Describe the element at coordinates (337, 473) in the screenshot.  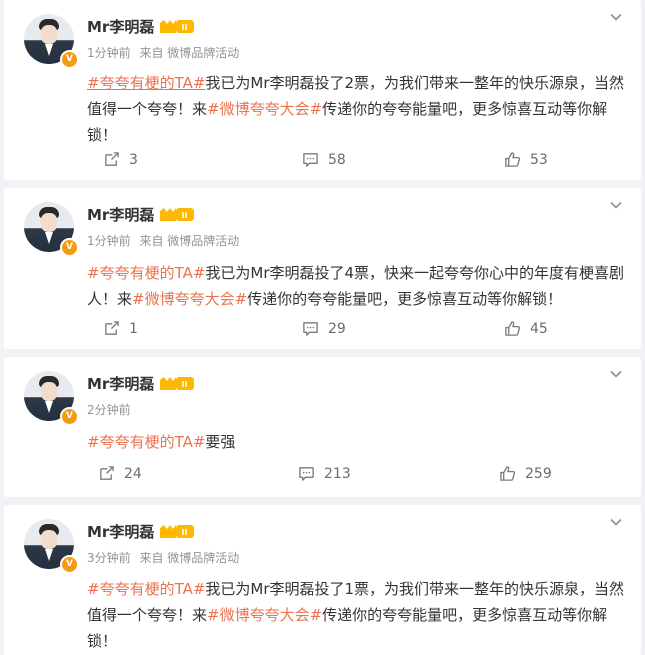
I see `comment-count: 213` at that location.